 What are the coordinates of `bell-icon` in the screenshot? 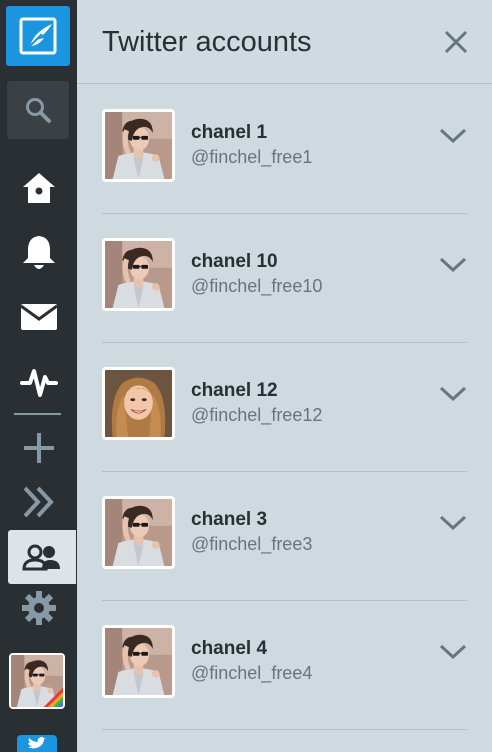 It's located at (39, 252).